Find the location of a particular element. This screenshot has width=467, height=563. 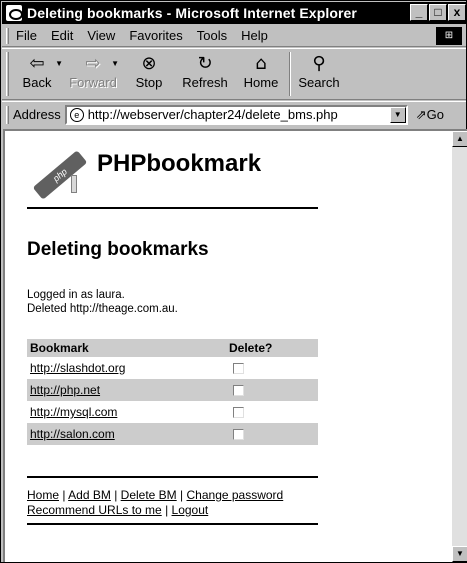

menu-edit: Edit is located at coordinates (62, 35).